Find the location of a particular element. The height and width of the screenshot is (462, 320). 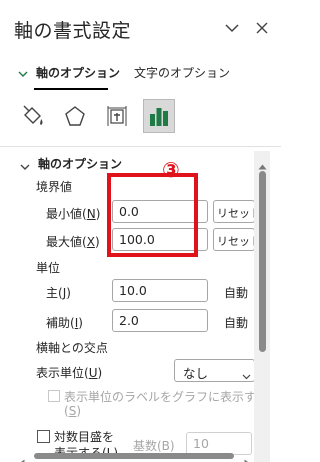

display-units-label: 表示単位(U) is located at coordinates (69, 373).